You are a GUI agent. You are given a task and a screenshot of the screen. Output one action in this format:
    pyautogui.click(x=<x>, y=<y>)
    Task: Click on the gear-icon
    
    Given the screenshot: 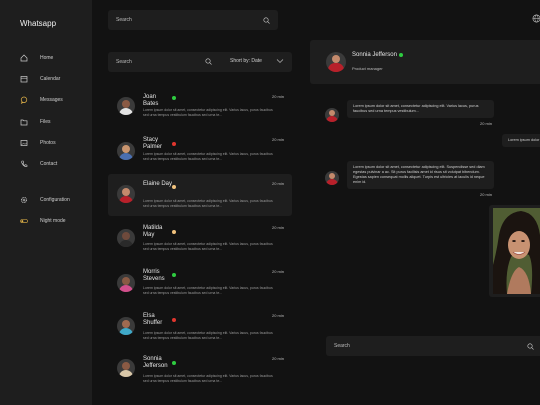 What is the action you would take?
    pyautogui.click(x=24, y=200)
    